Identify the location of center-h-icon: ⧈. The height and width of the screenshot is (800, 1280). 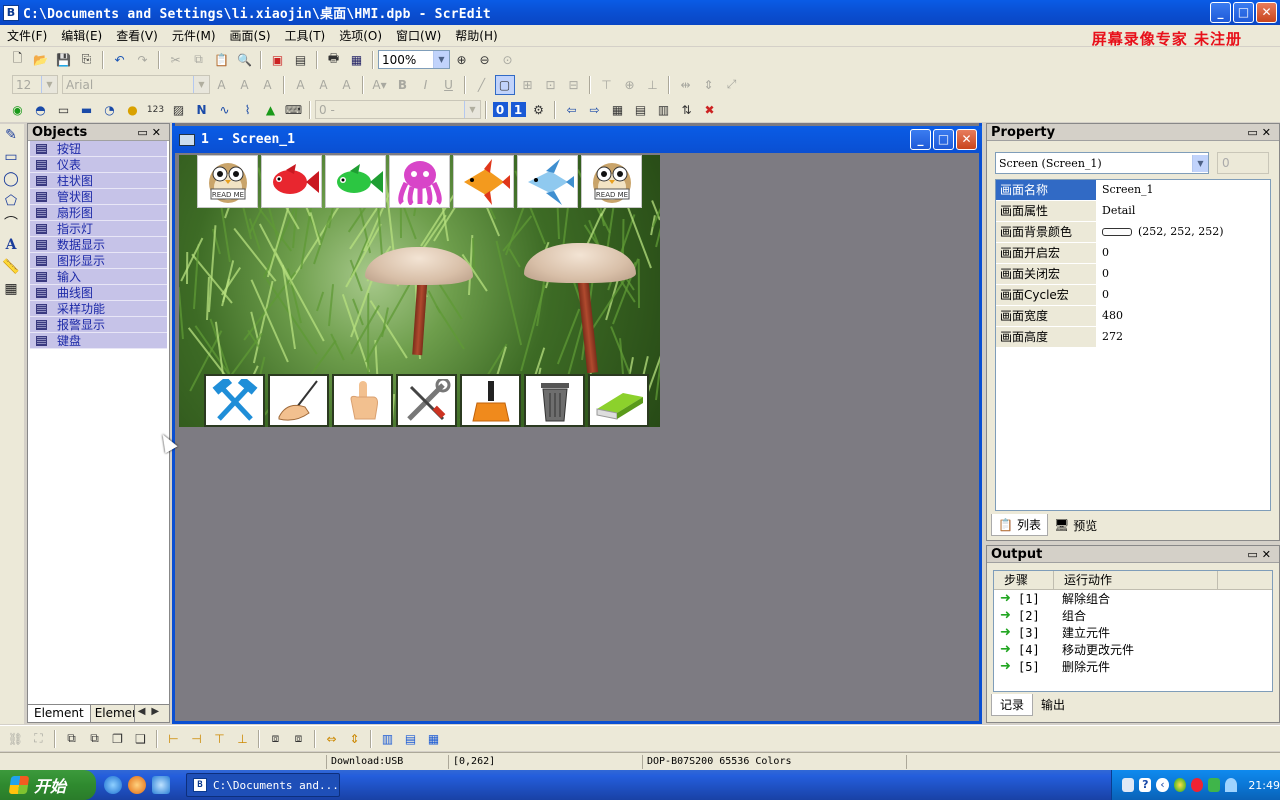
(276, 739).